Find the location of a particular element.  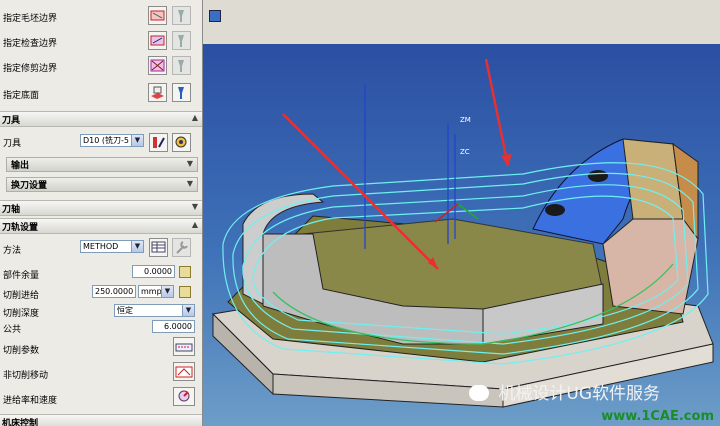

display-check-button is located at coordinates (181, 40).